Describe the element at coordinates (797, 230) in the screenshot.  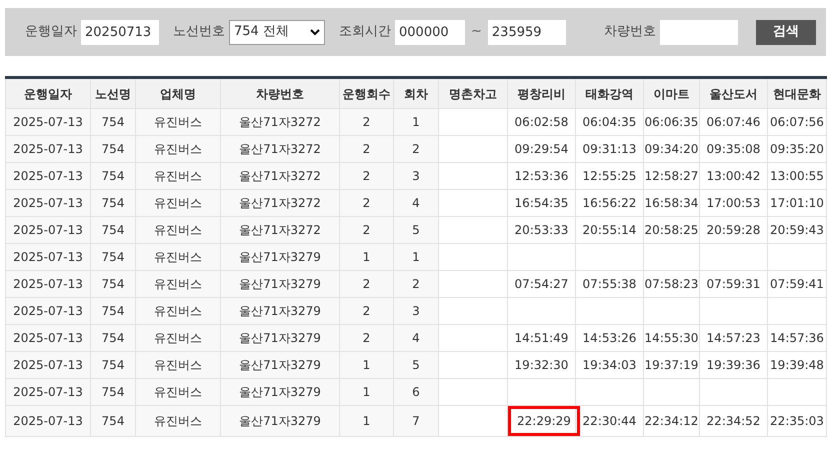
I see `table-cell: 20:59:43` at that location.